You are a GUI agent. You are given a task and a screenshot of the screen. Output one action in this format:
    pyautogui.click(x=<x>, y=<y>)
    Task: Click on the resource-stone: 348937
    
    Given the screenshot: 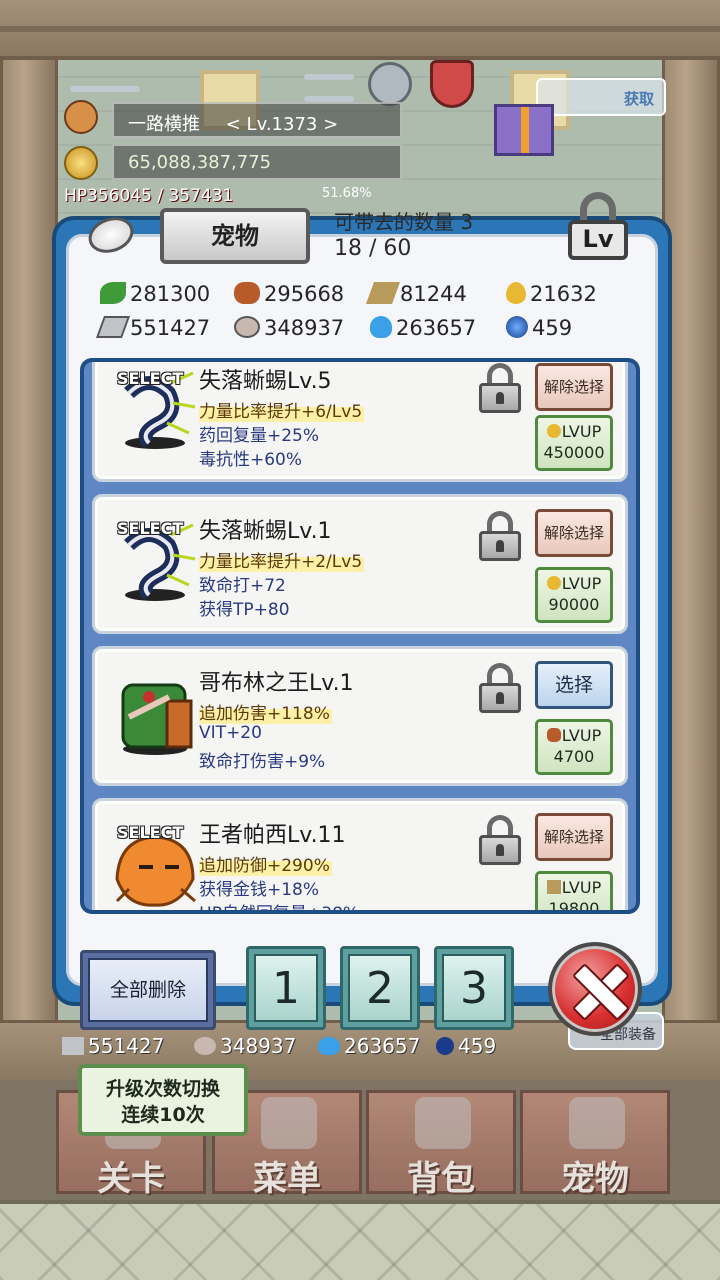 What is the action you would take?
    pyautogui.click(x=289, y=328)
    